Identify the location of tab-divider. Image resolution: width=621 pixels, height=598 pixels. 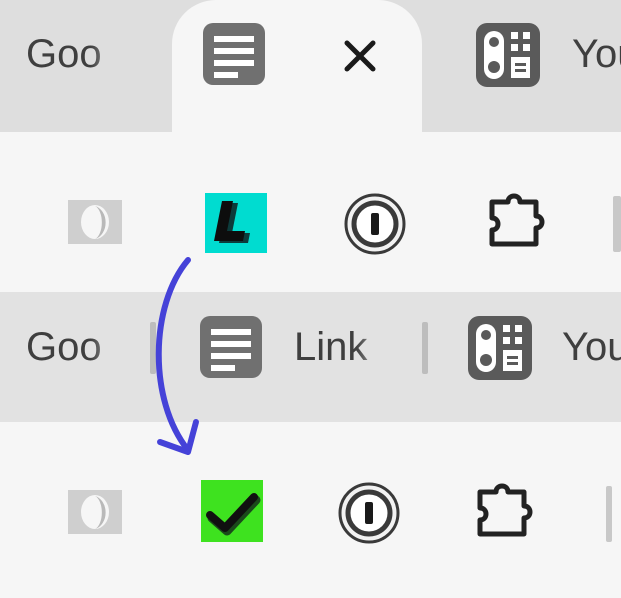
(425, 348).